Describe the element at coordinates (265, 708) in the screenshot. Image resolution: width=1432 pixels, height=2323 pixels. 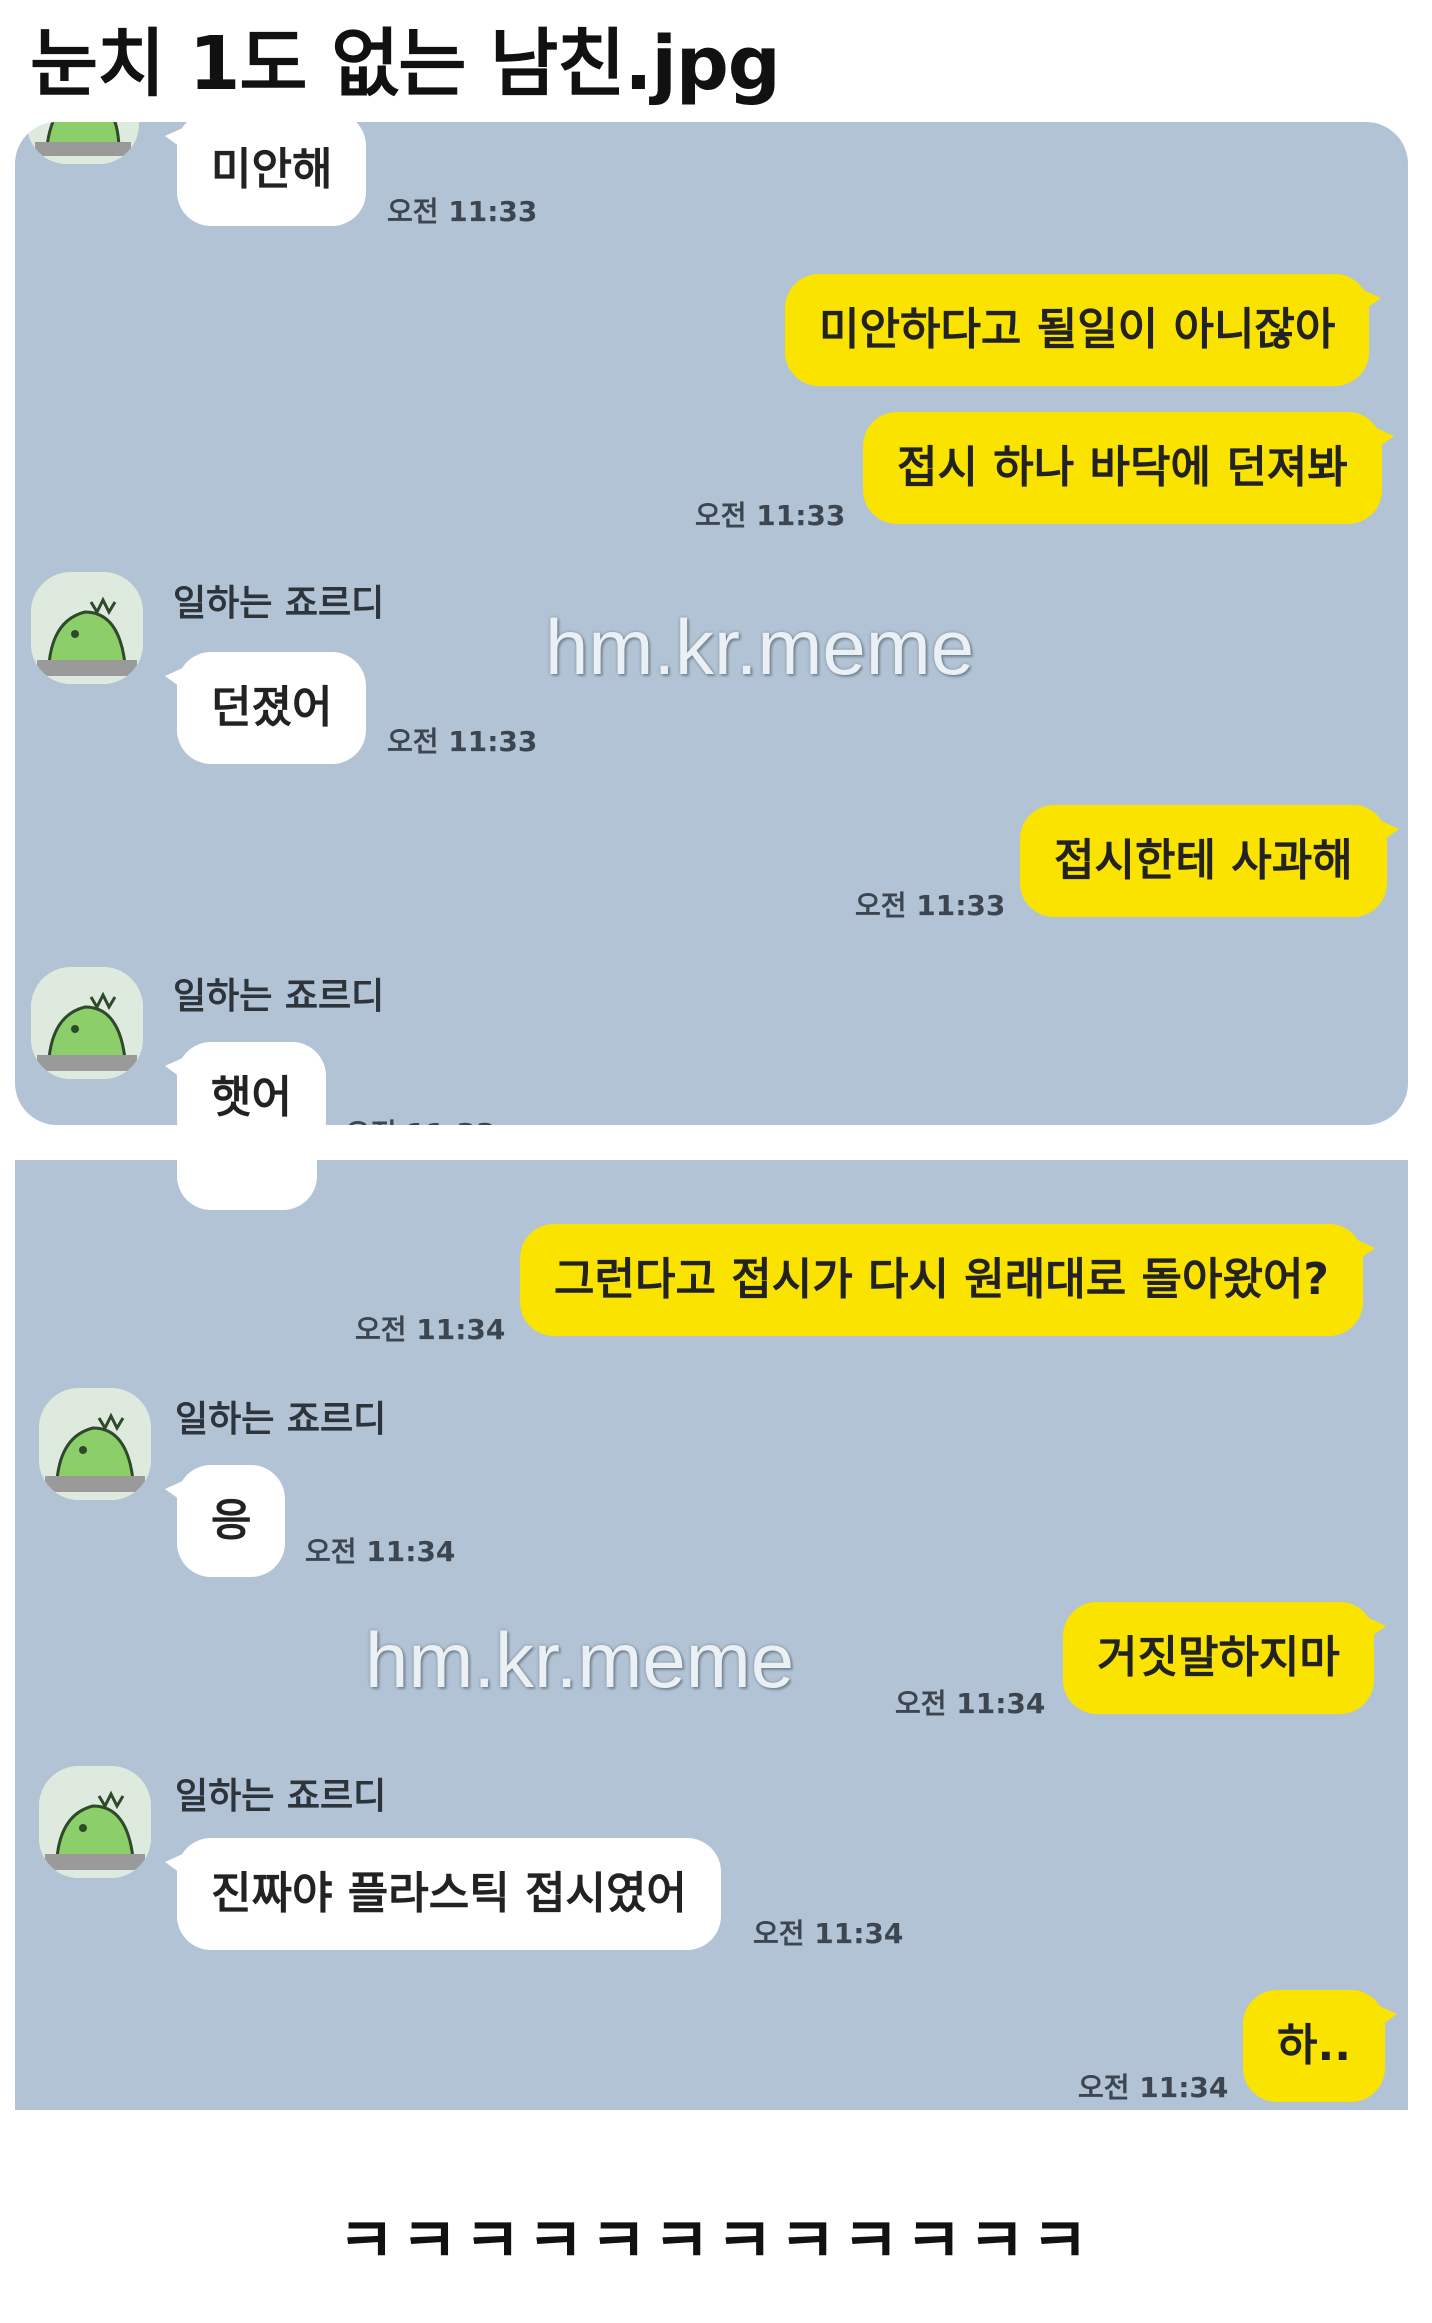
I see `message-bubble: 던졌어` at that location.